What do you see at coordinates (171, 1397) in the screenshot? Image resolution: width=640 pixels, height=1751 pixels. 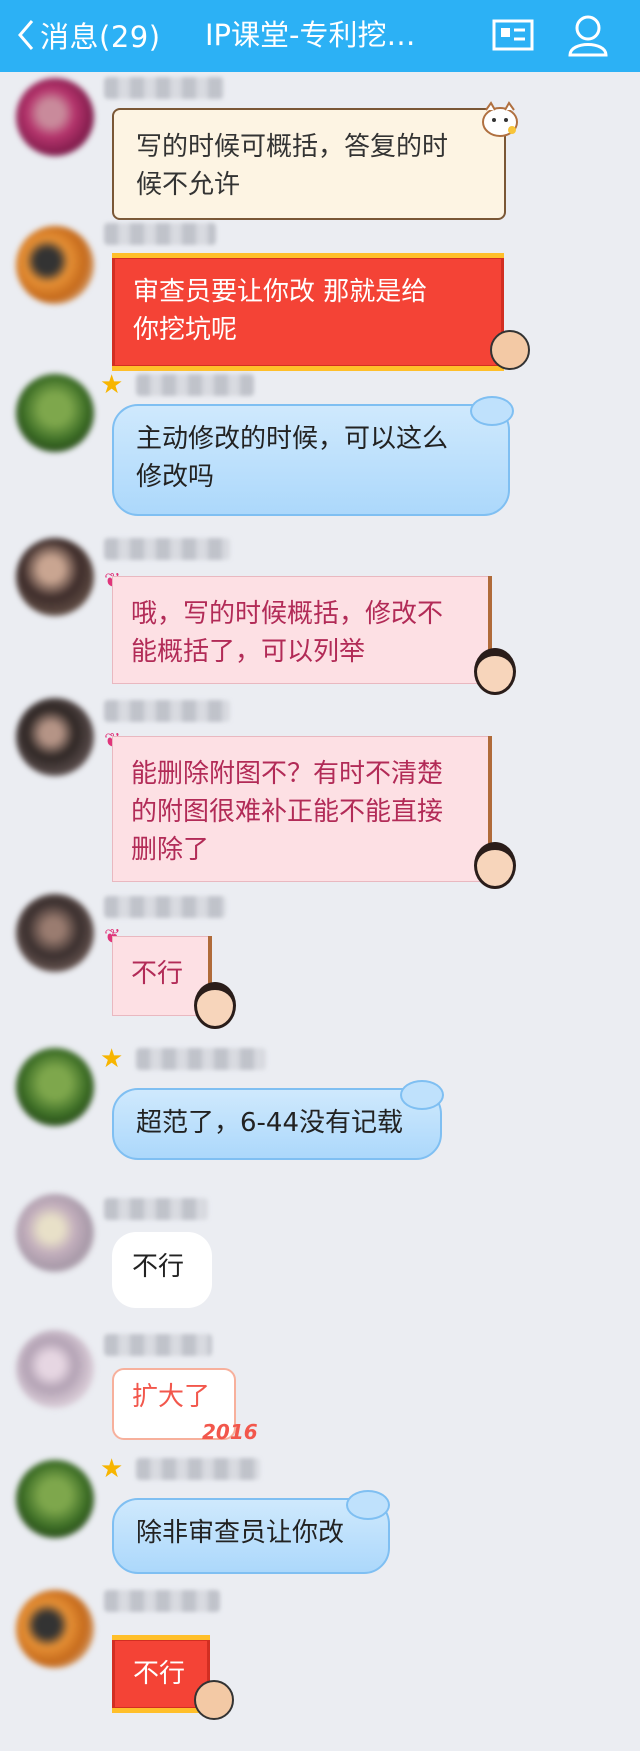 I see `message-line: 扩大了` at bounding box center [171, 1397].